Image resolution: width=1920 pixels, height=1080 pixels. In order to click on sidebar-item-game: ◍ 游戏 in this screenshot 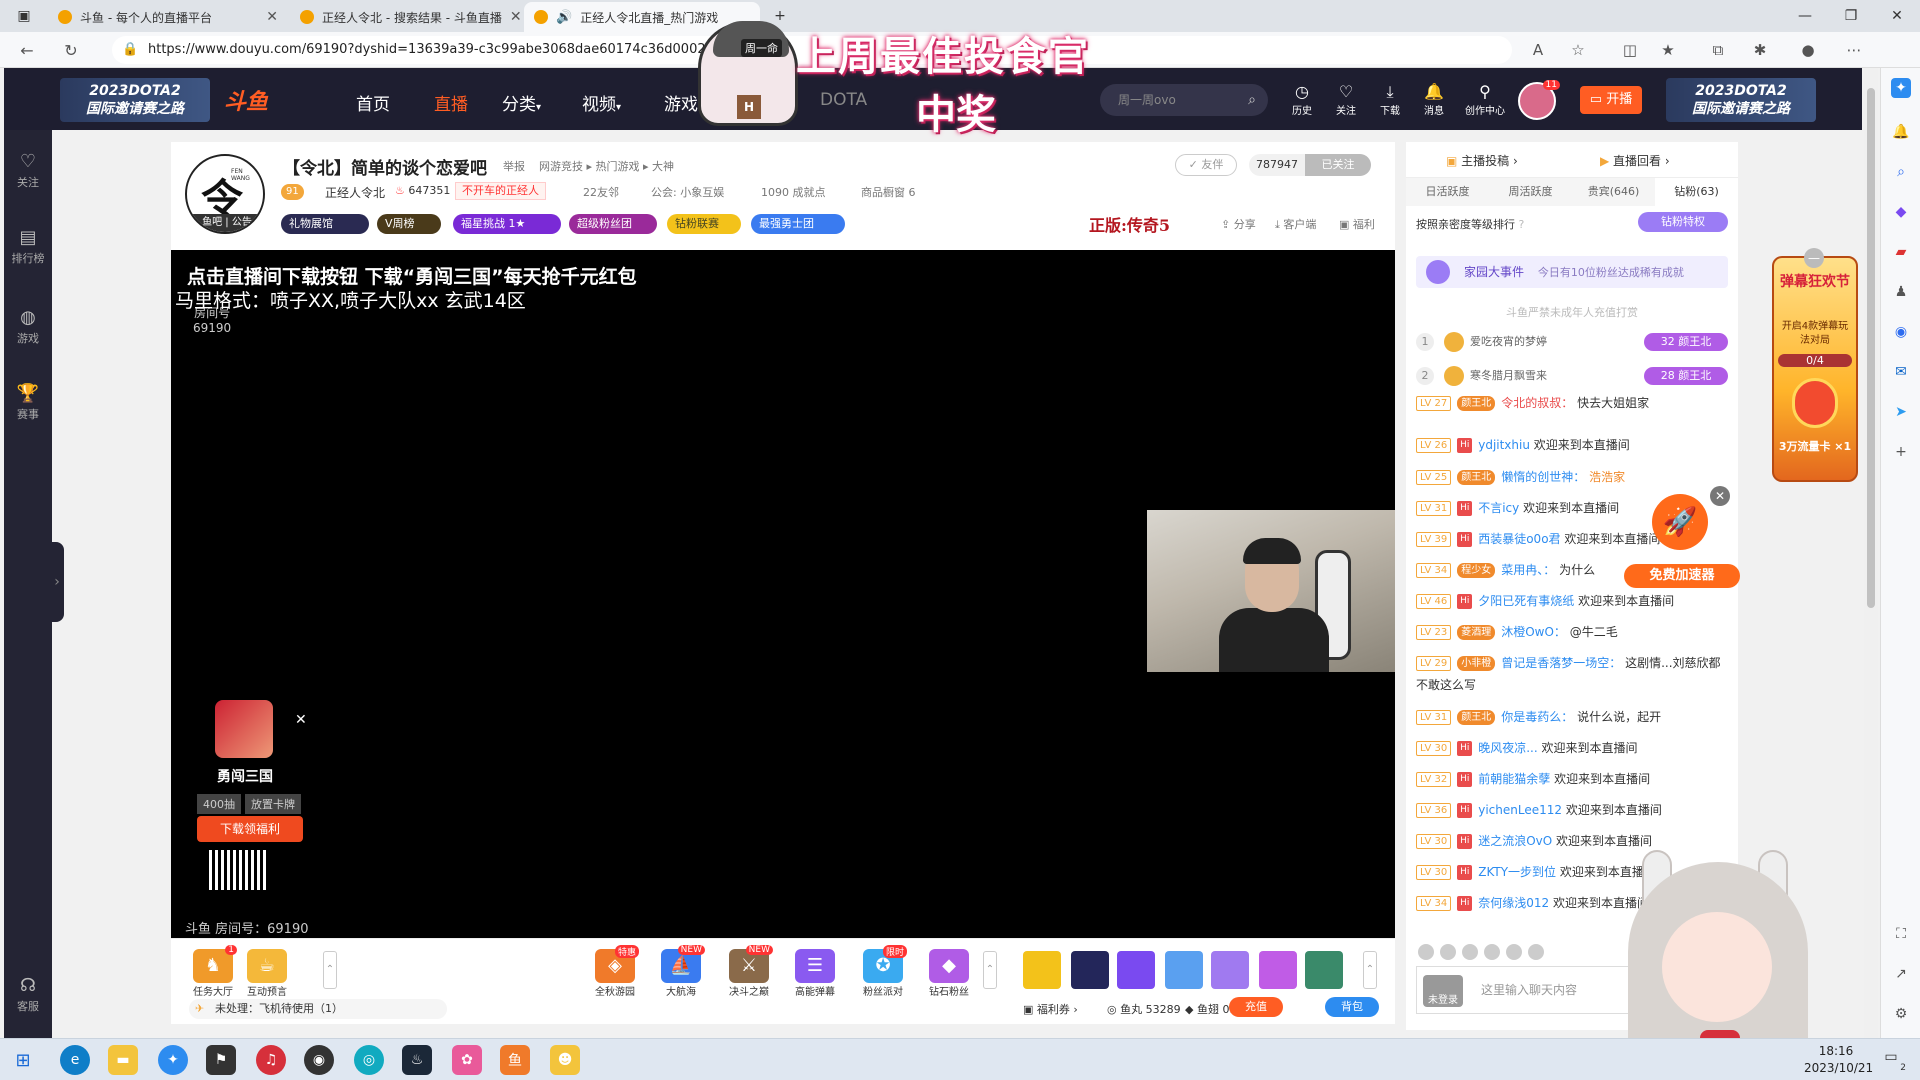, I will do `click(28, 326)`.